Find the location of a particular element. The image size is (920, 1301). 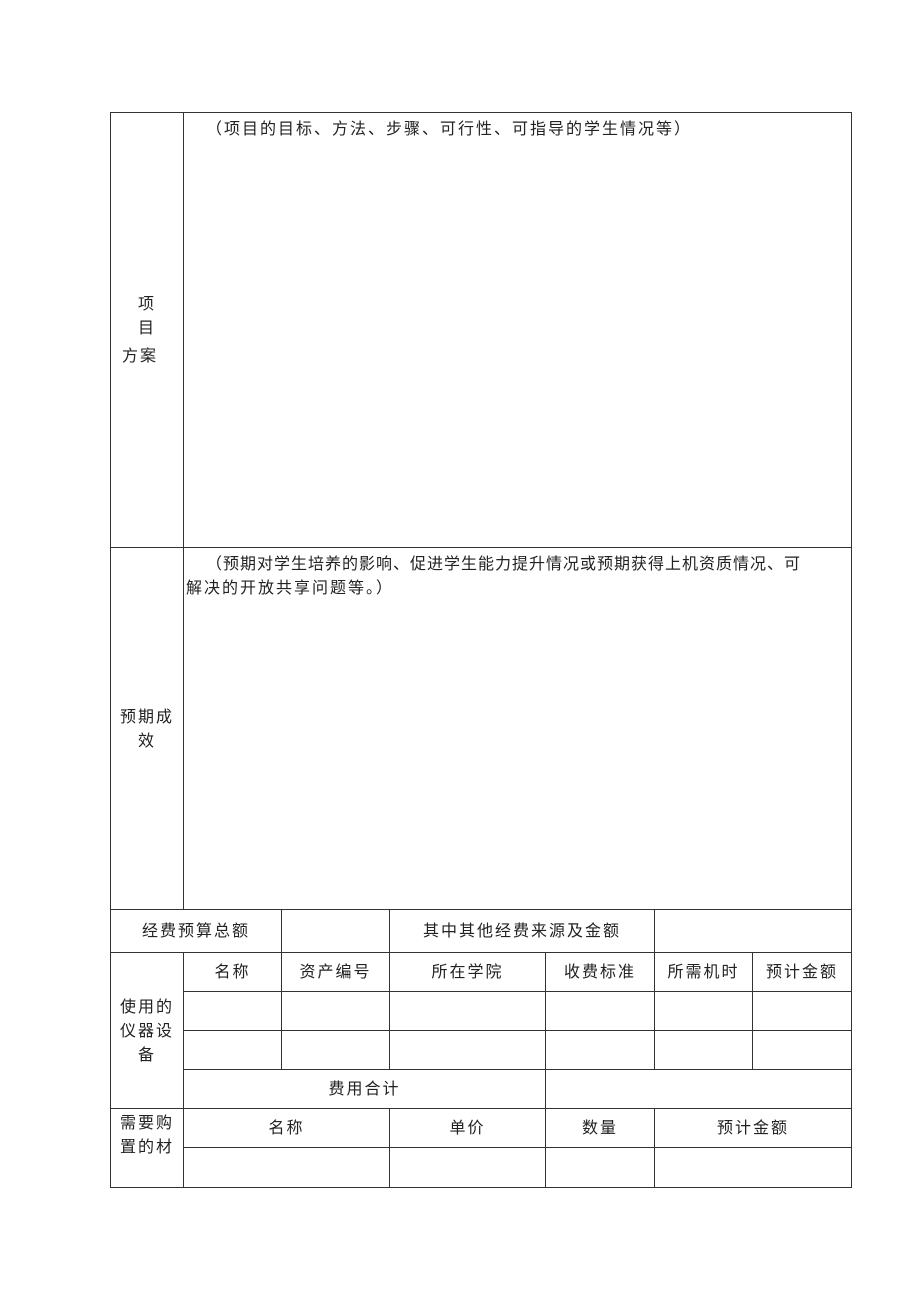

expected-outcome-label: 预期成 效 is located at coordinates (147, 728).